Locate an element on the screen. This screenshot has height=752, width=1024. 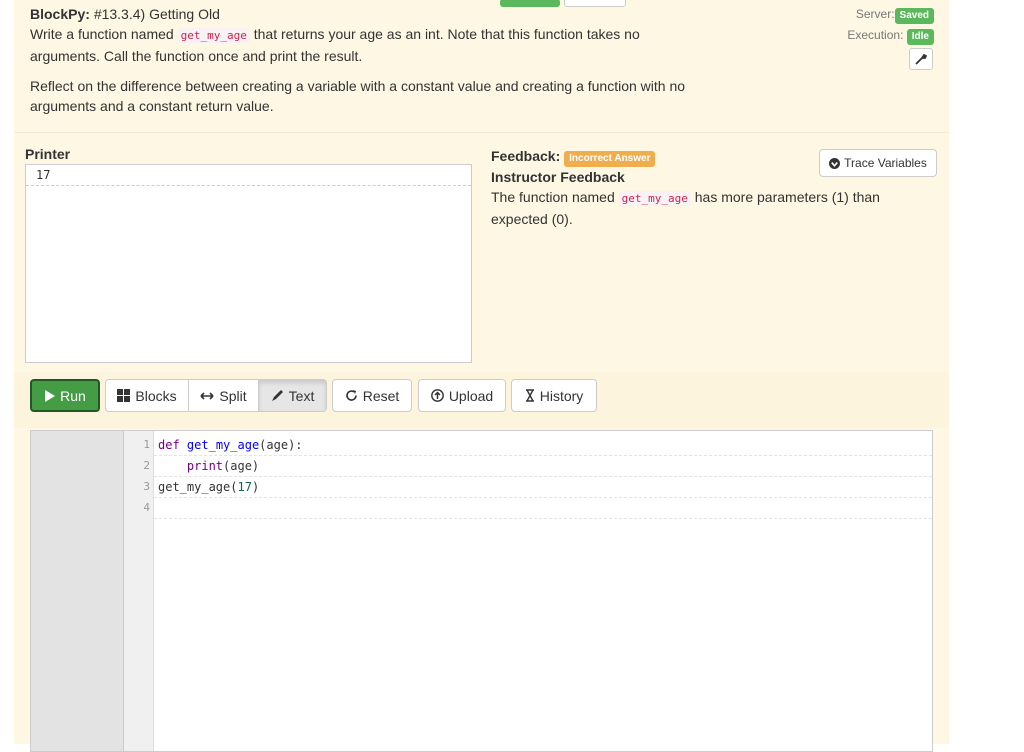
server-label: Server: is located at coordinates (875, 14).